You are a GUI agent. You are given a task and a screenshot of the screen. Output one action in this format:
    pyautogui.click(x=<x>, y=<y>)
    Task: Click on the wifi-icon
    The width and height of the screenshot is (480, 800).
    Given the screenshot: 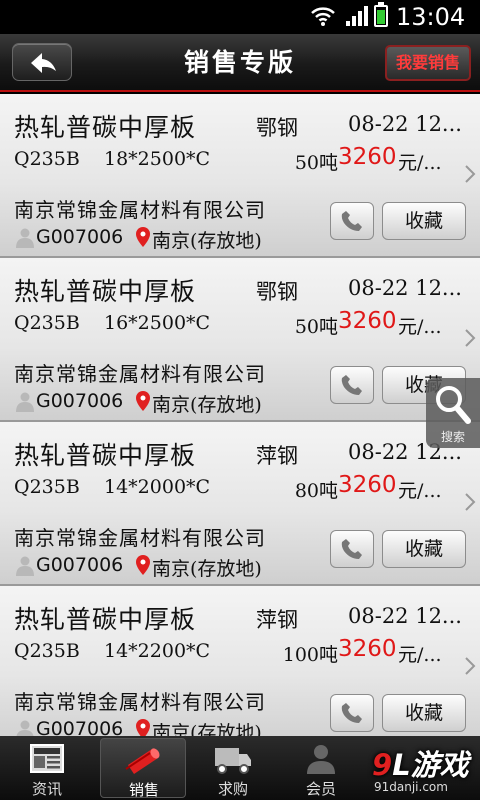 What is the action you would take?
    pyautogui.click(x=323, y=16)
    